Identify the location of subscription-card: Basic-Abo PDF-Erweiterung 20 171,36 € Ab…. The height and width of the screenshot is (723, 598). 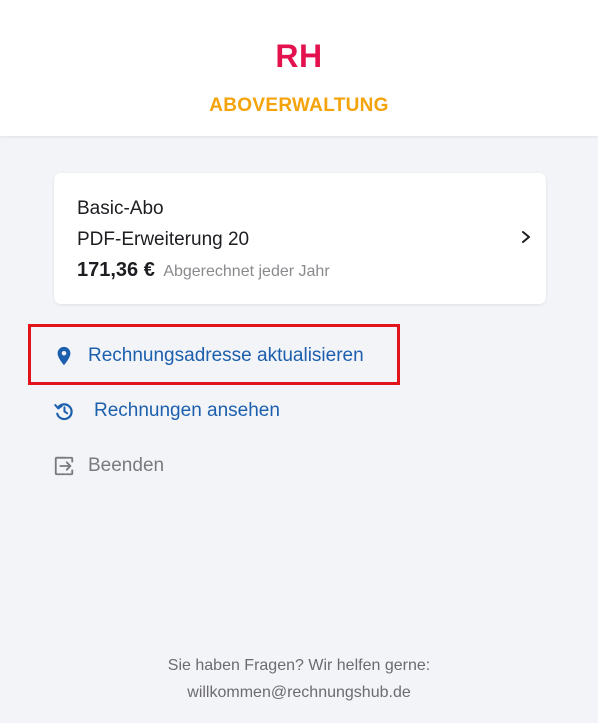
(300, 238).